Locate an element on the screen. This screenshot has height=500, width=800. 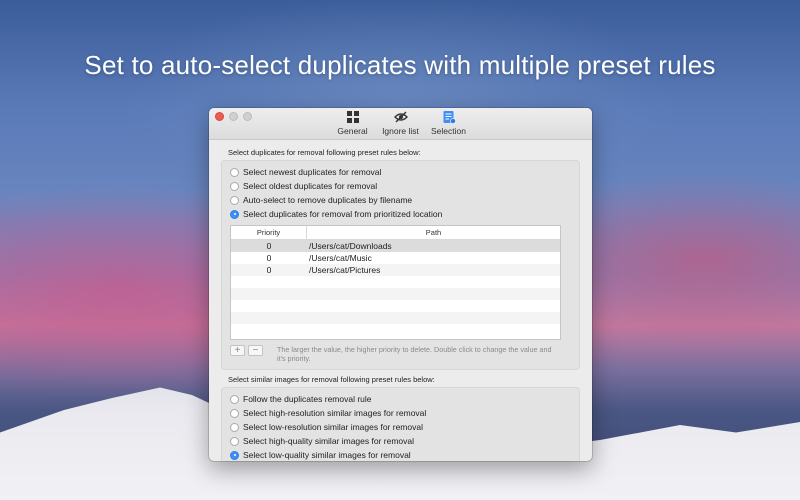
title-bar: General Ignore list Selection is located at coordinates (400, 124).